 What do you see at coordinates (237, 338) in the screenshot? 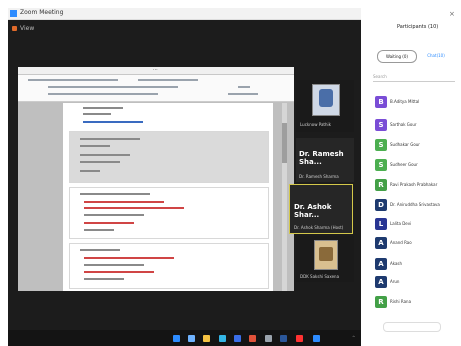
I see `store-icon` at bounding box center [237, 338].